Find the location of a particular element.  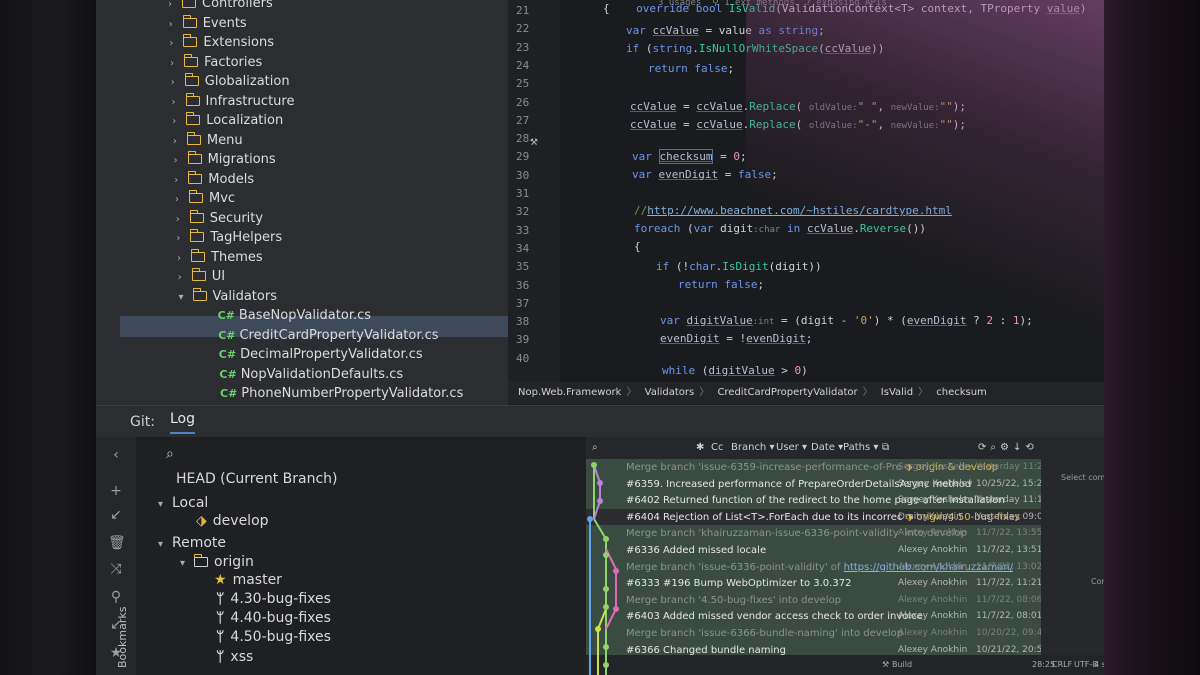

breadcrumb-item: CreditCardPropertyValidator is located at coordinates (787, 392).